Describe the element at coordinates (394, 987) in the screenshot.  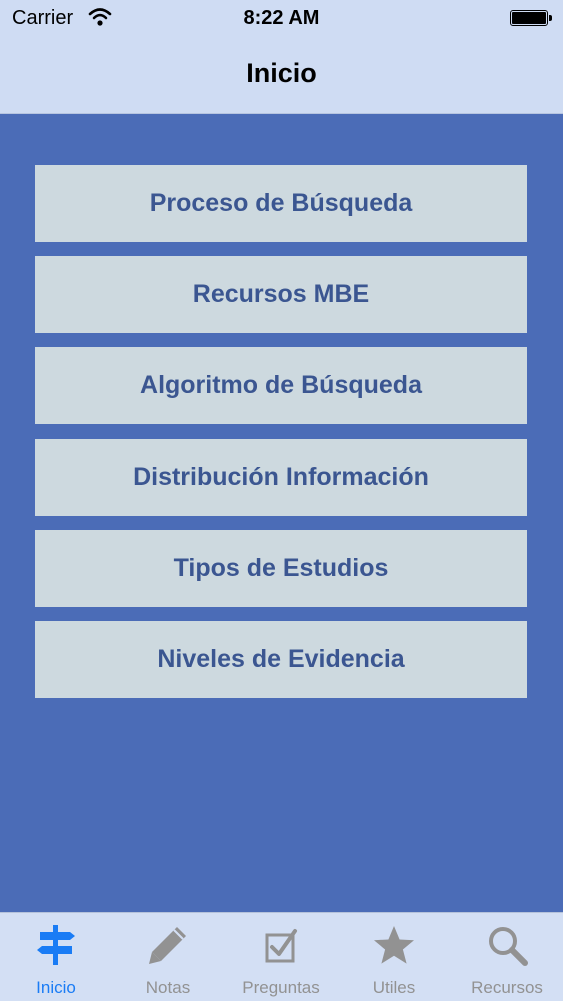
I see `tab-label: Utiles` at that location.